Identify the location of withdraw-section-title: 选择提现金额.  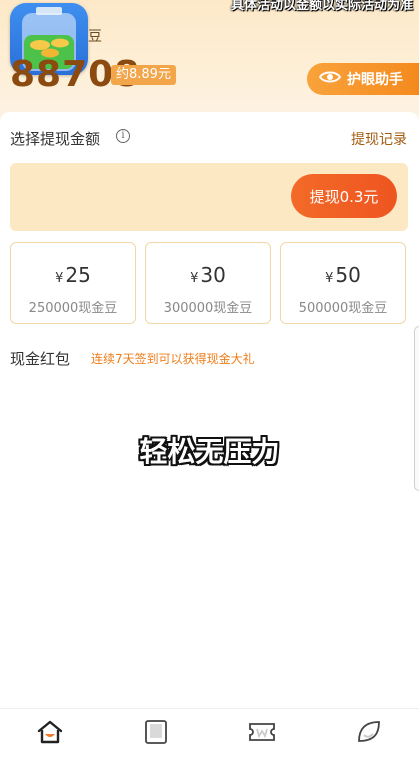
(55, 139).